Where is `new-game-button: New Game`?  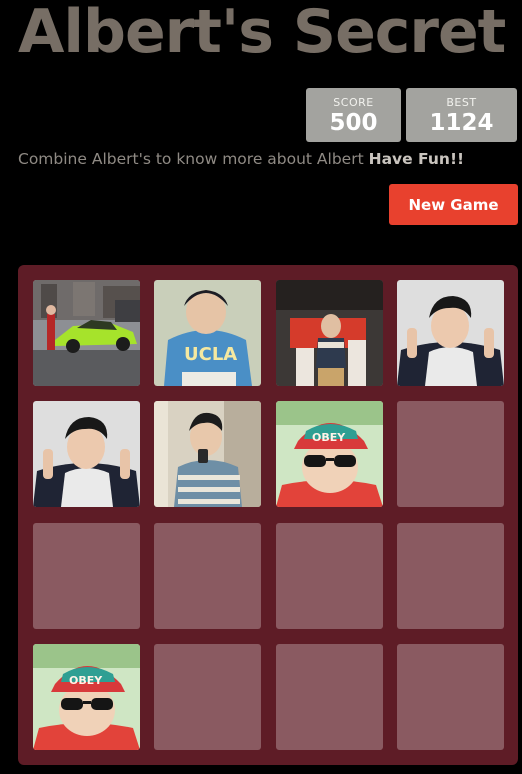
new-game-button: New Game is located at coordinates (453, 204).